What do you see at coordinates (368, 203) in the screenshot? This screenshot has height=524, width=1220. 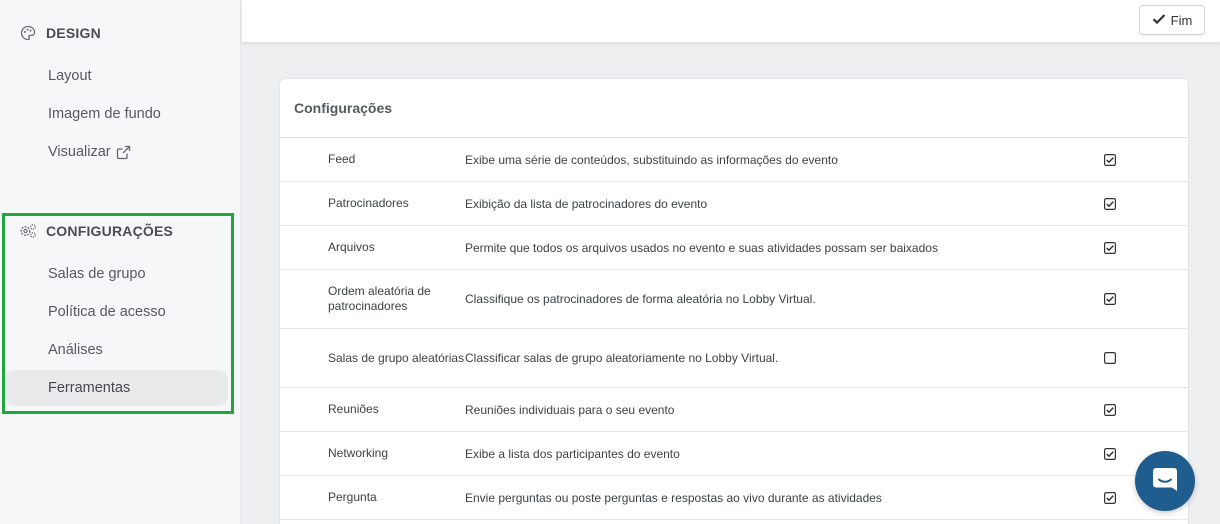 I see `setting-name: Patrocinadores` at bounding box center [368, 203].